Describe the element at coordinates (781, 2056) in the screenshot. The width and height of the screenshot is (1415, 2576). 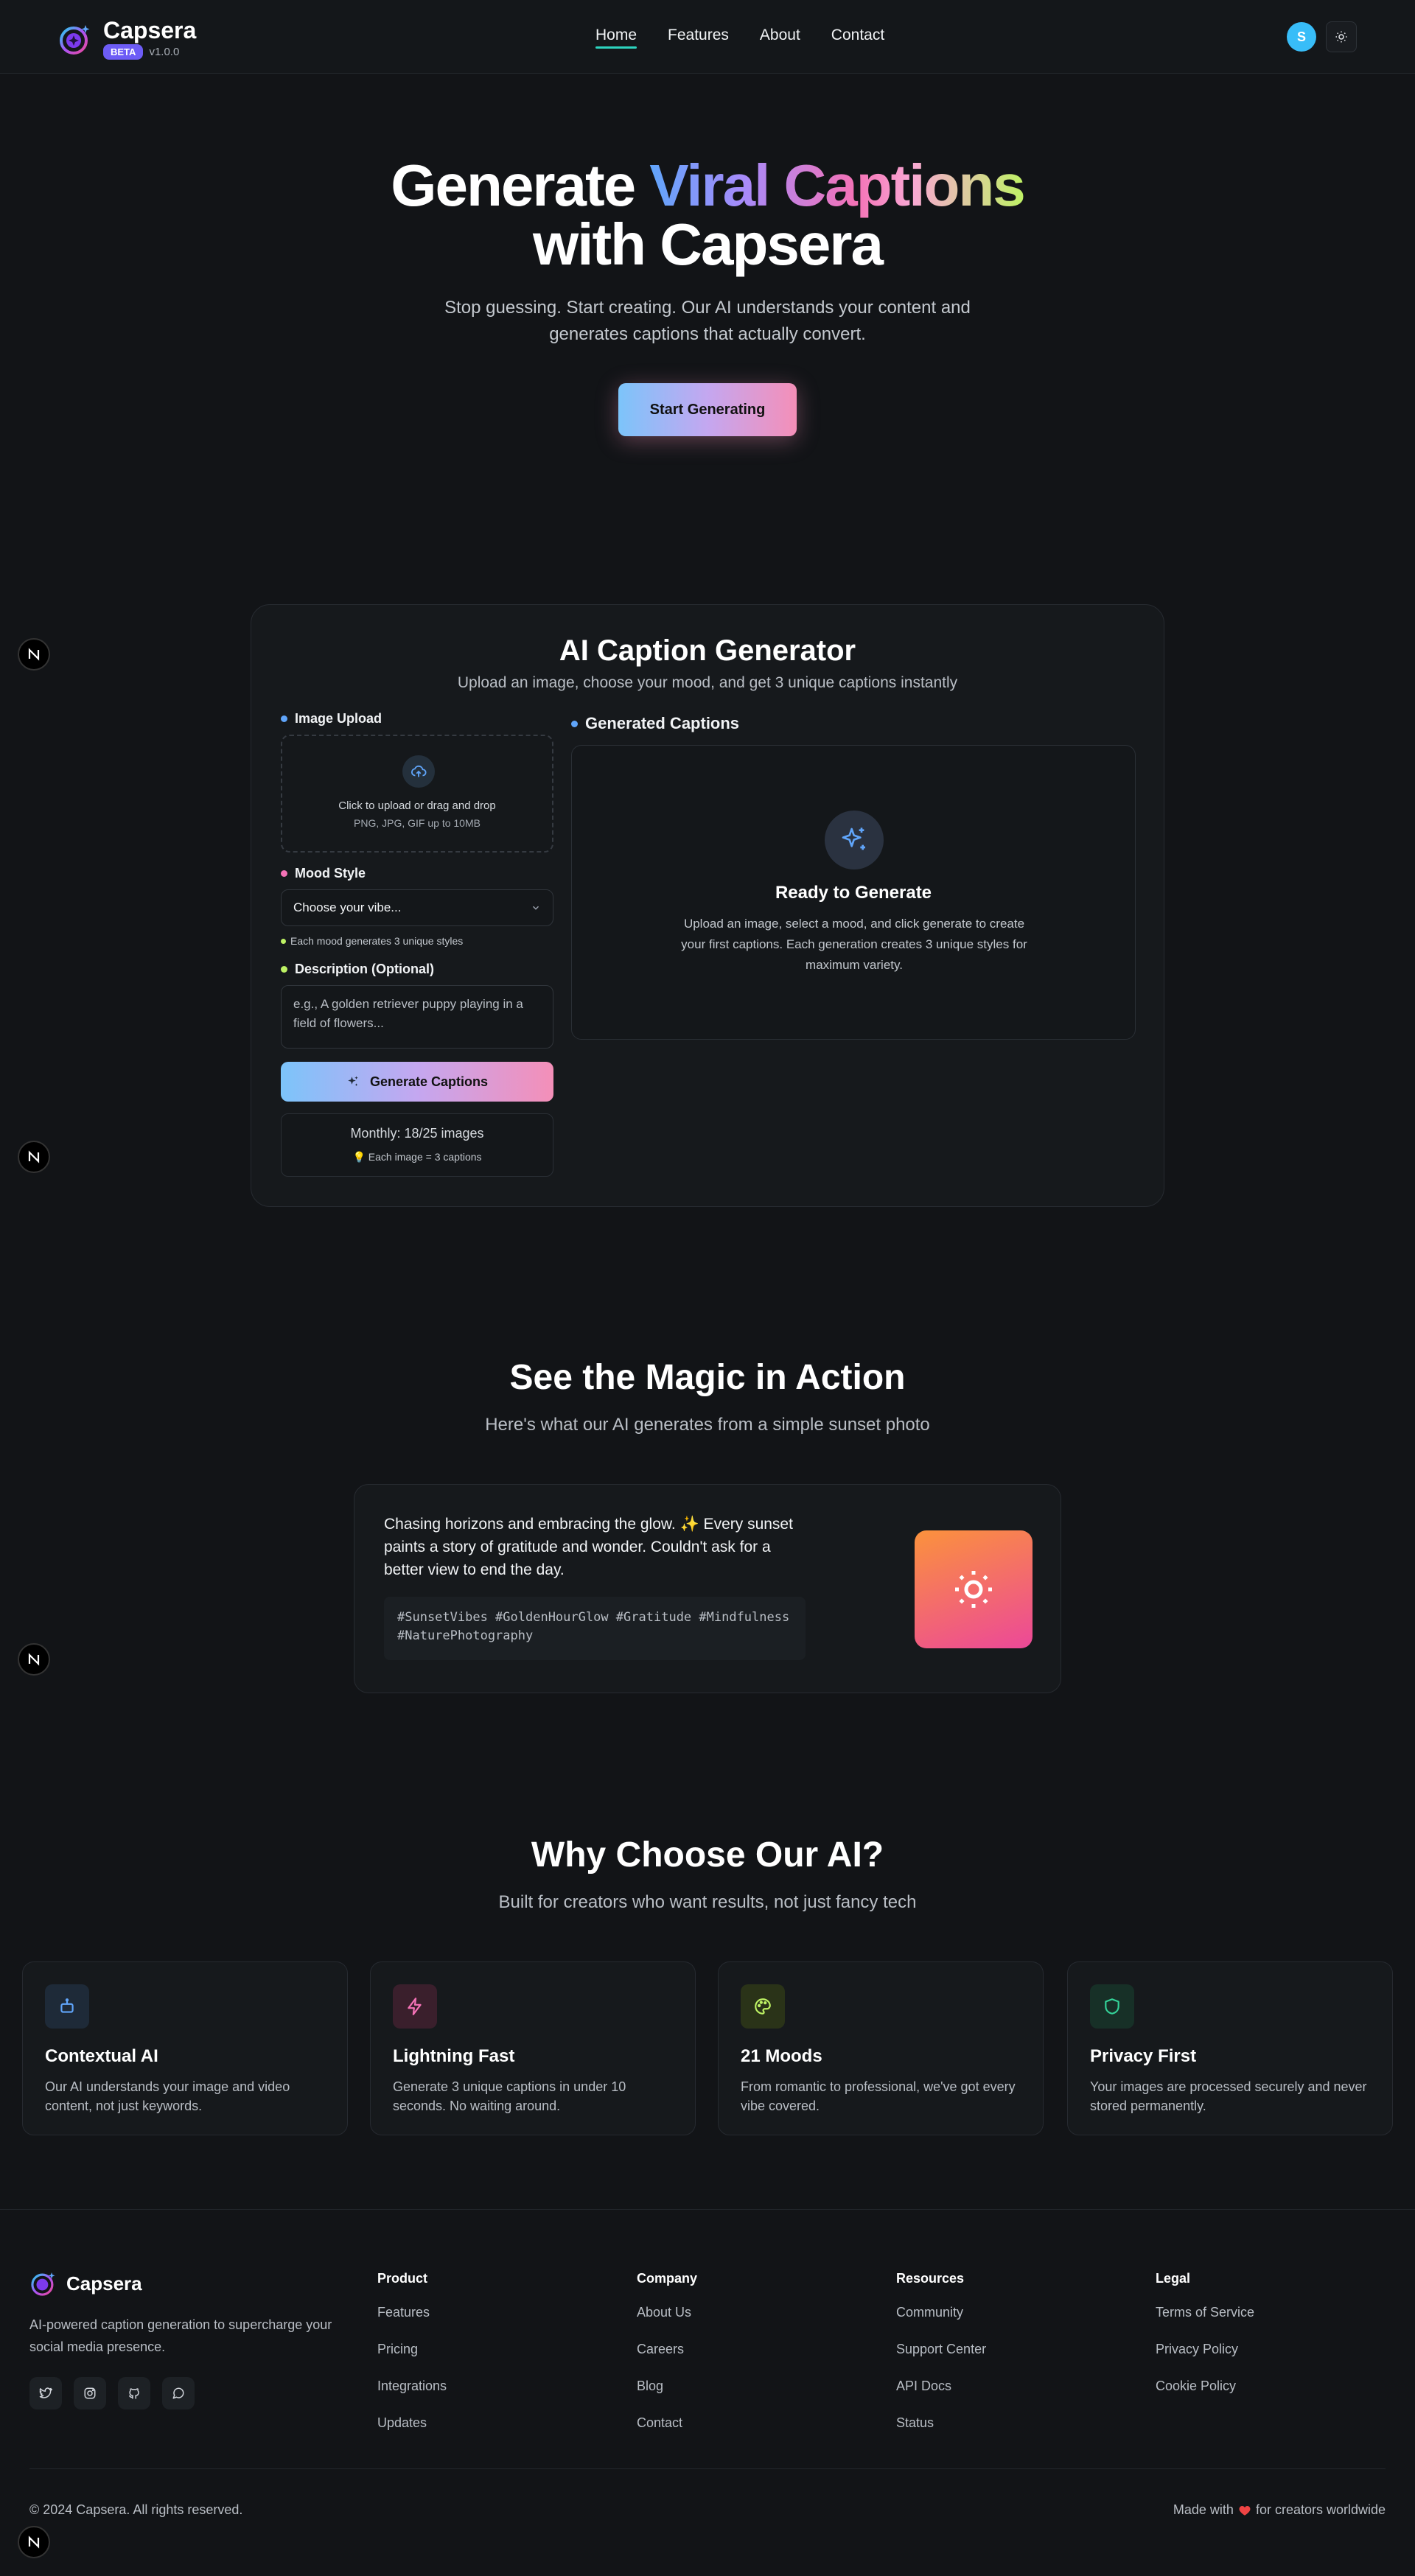
I see `feature-title: 21 Moods` at that location.